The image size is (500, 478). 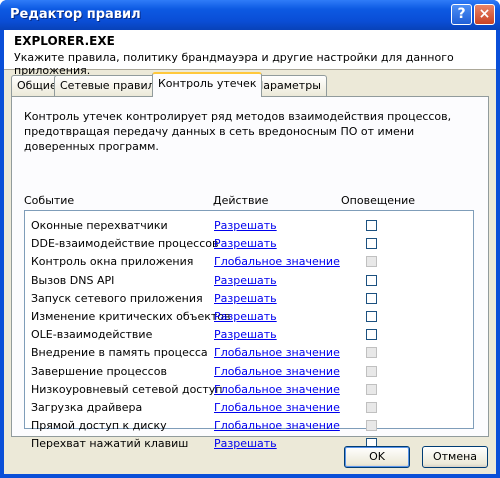 What do you see at coordinates (73, 280) in the screenshot?
I see `event-name: Вызов DNS API` at bounding box center [73, 280].